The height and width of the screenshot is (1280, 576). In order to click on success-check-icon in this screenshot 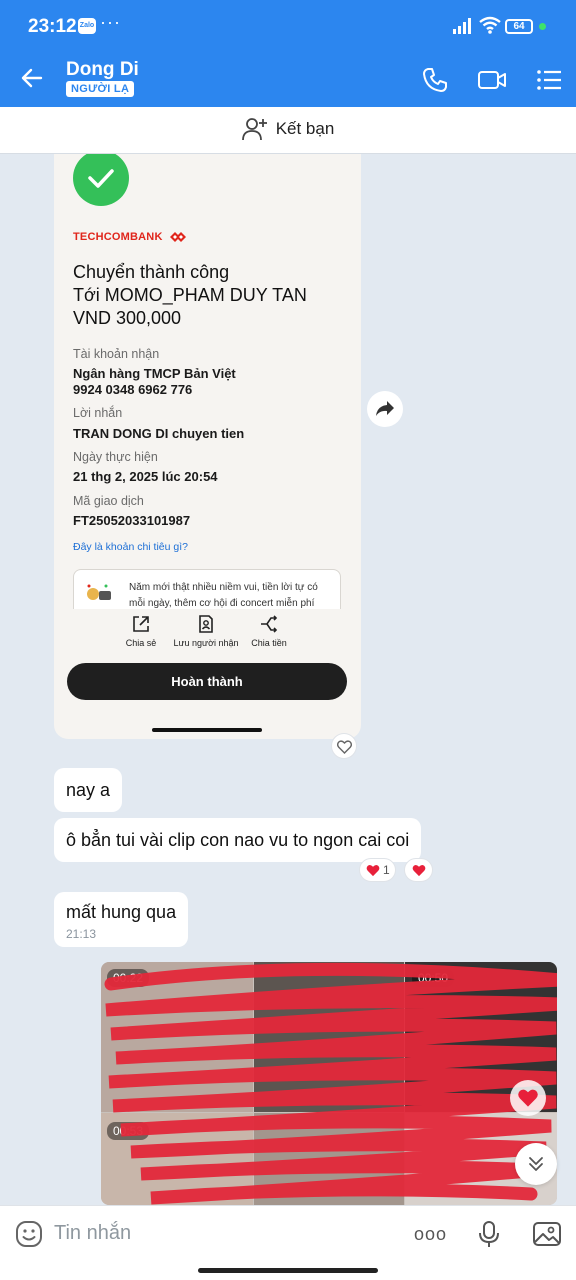, I will do `click(101, 180)`.